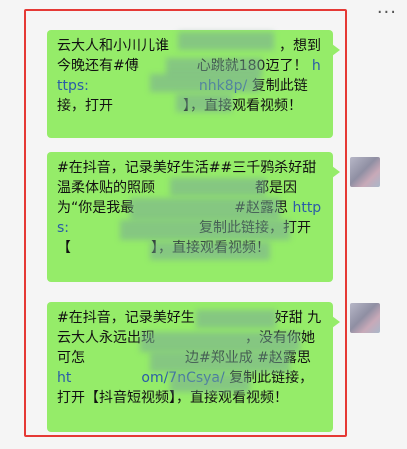 The width and height of the screenshot is (407, 449). I want to click on message-1-text-c: 心跳就180迈了！, so click(252, 66).